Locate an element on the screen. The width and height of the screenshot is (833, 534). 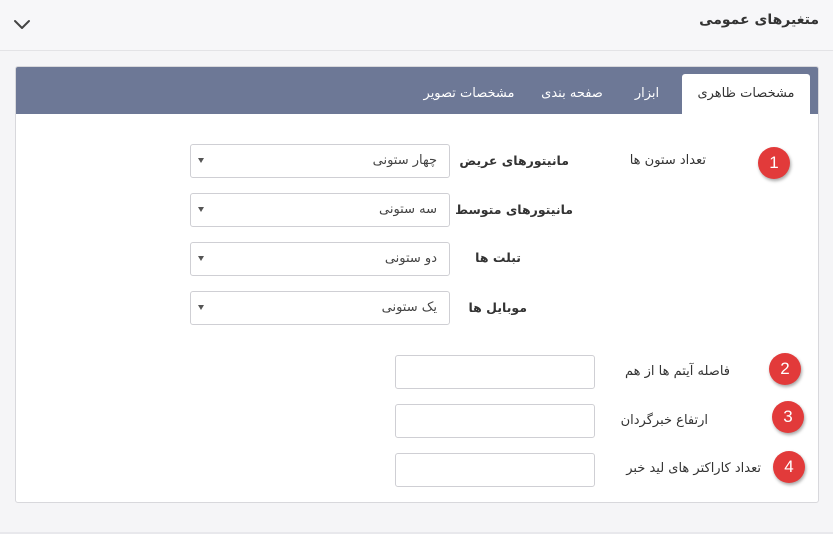
device-label-tablet: تبلت ها is located at coordinates (498, 257).